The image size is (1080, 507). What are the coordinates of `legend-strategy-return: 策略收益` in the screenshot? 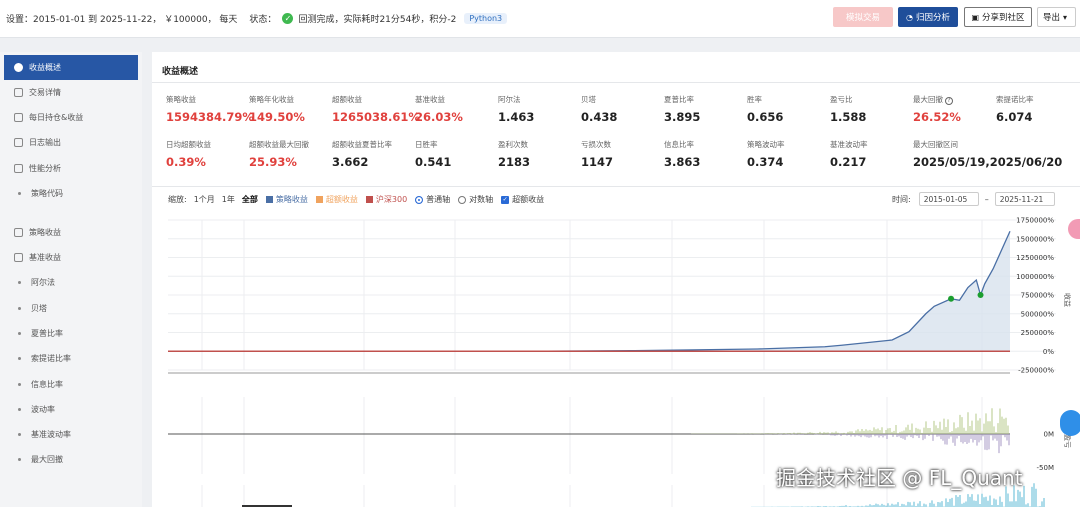 It's located at (286, 199).